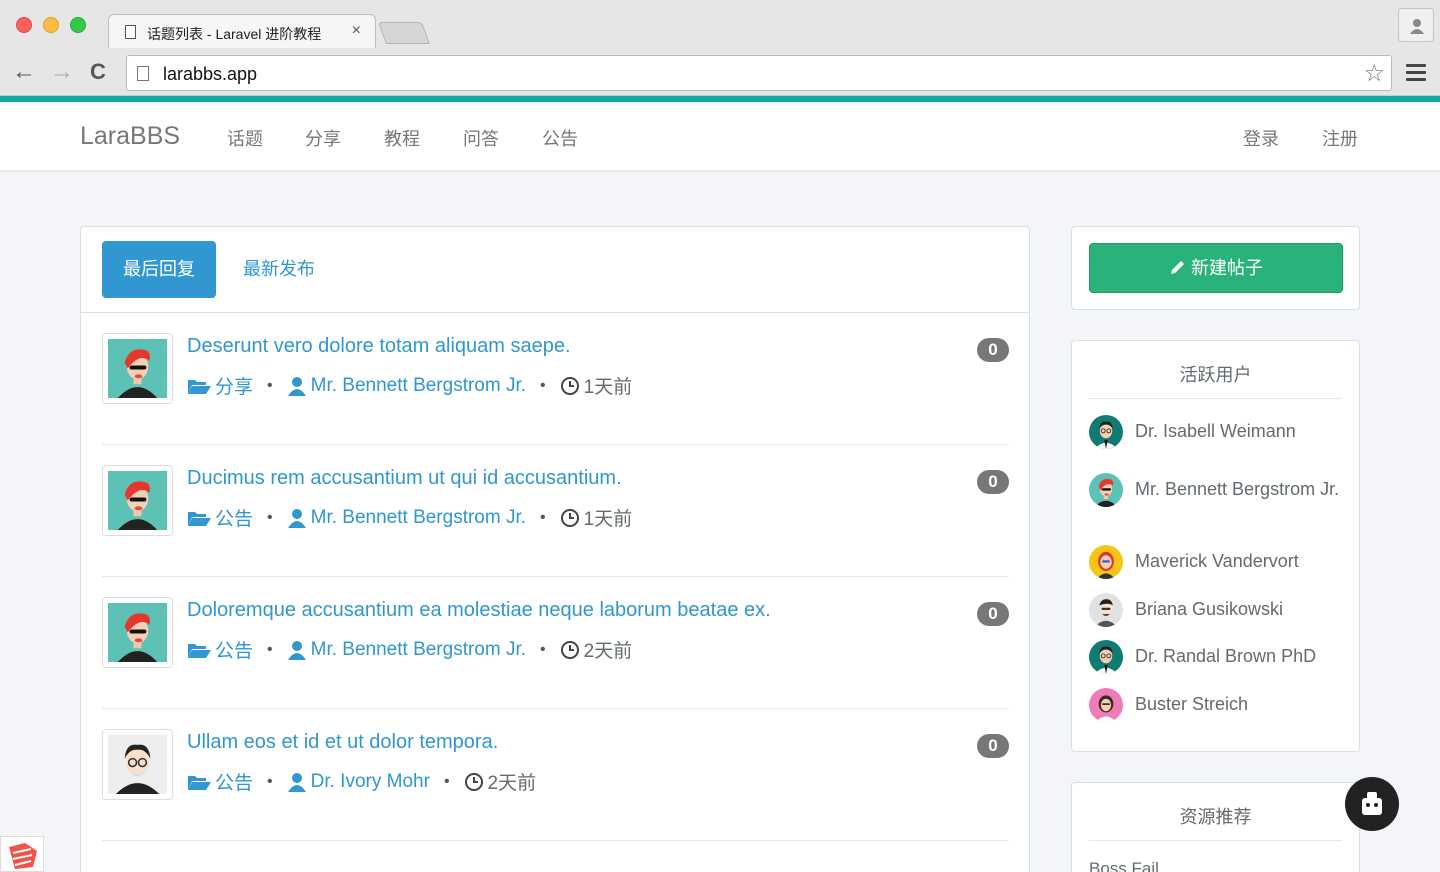 The image size is (1440, 872). Describe the element at coordinates (62, 72) in the screenshot. I see `forward-button: →` at that location.